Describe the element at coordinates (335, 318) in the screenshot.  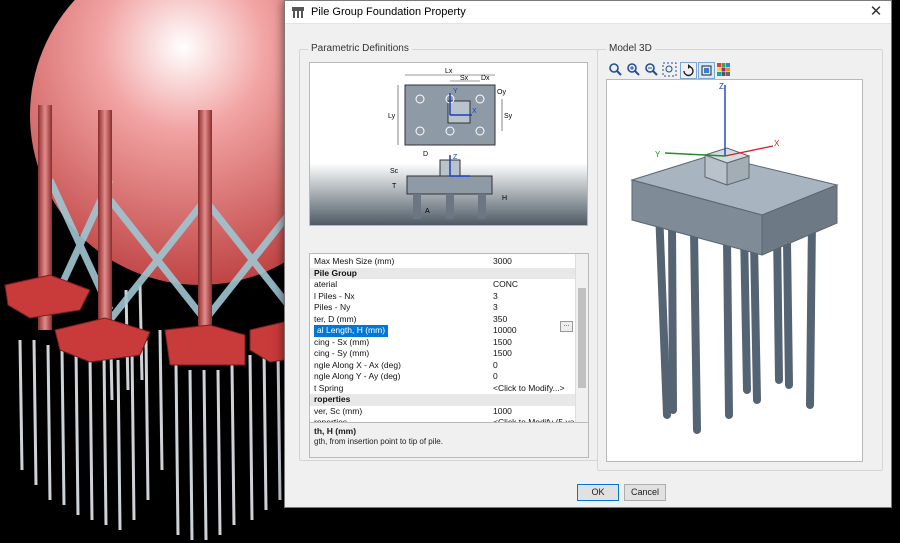
I see `property-key: ter, D (mm)` at that location.